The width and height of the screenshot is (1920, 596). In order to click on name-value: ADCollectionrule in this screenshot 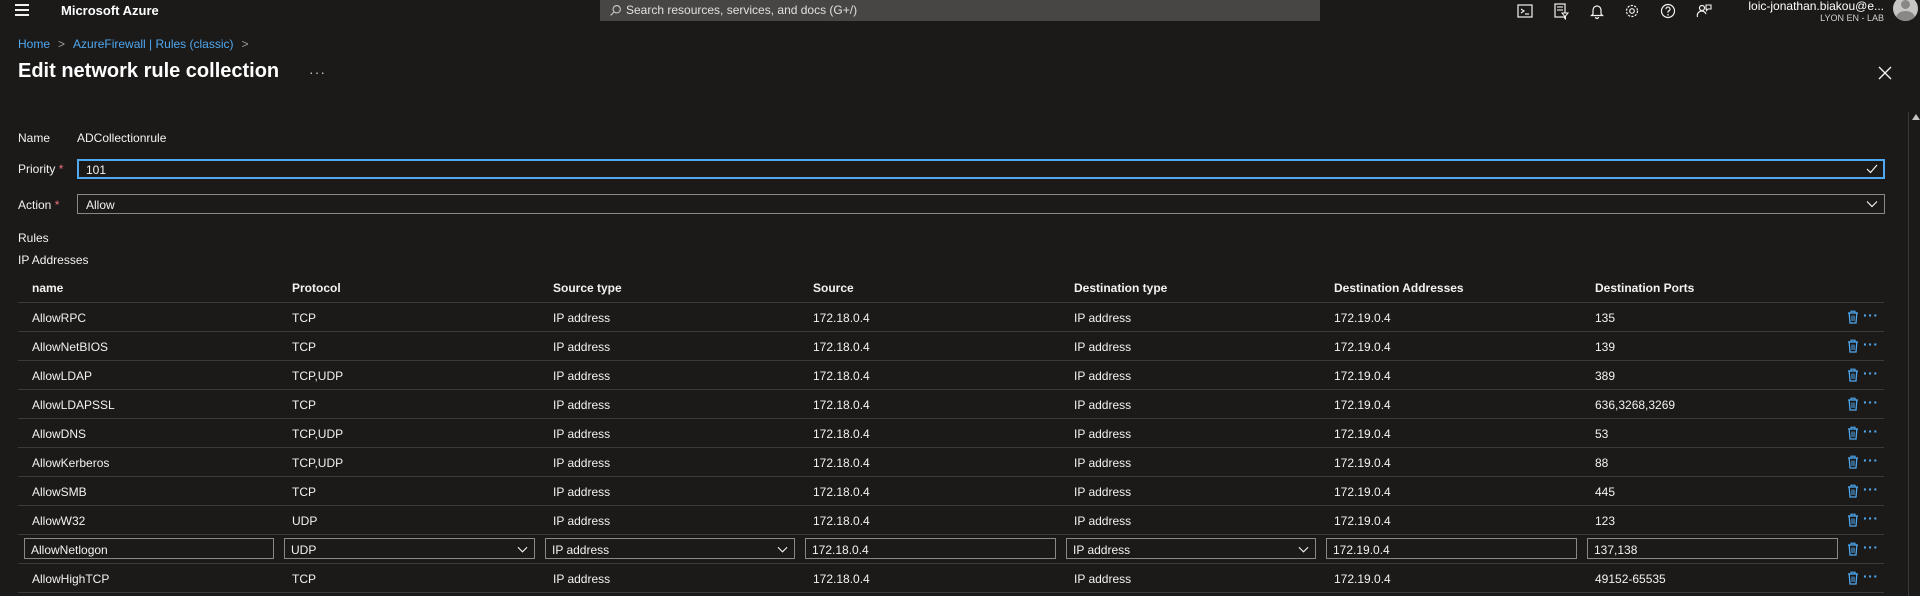, I will do `click(122, 138)`.